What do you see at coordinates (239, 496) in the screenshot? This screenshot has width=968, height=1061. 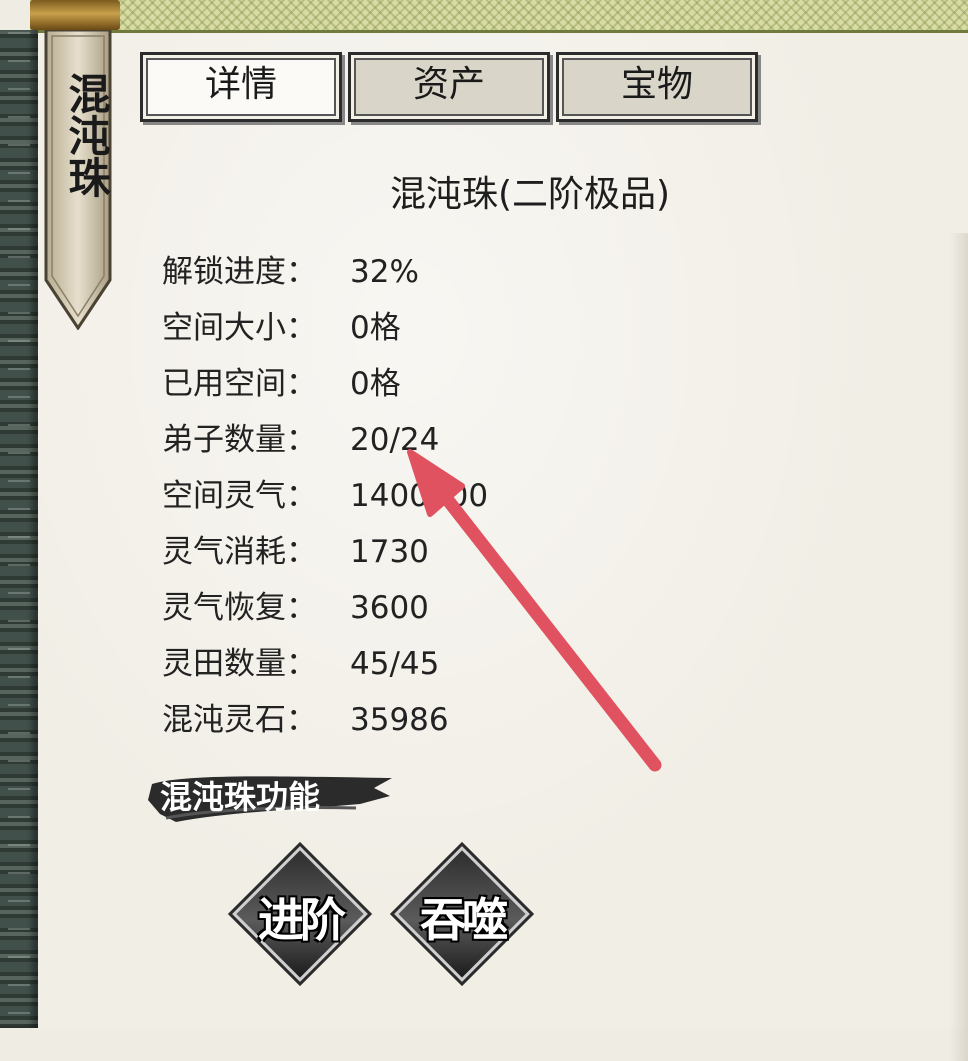 I see `stat-label: 空间灵气：` at bounding box center [239, 496].